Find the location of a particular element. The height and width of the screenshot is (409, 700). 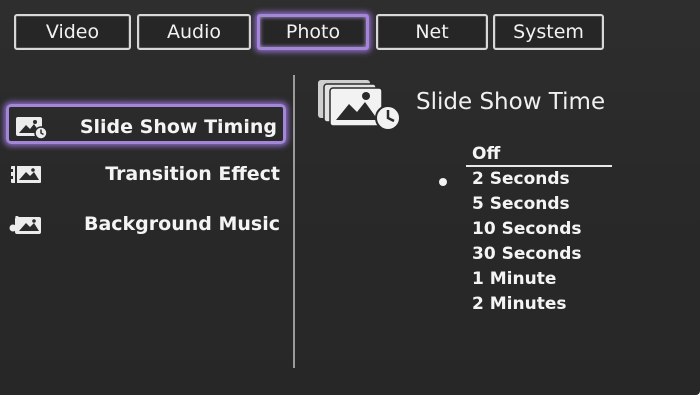

tab-net: Net is located at coordinates (432, 32).